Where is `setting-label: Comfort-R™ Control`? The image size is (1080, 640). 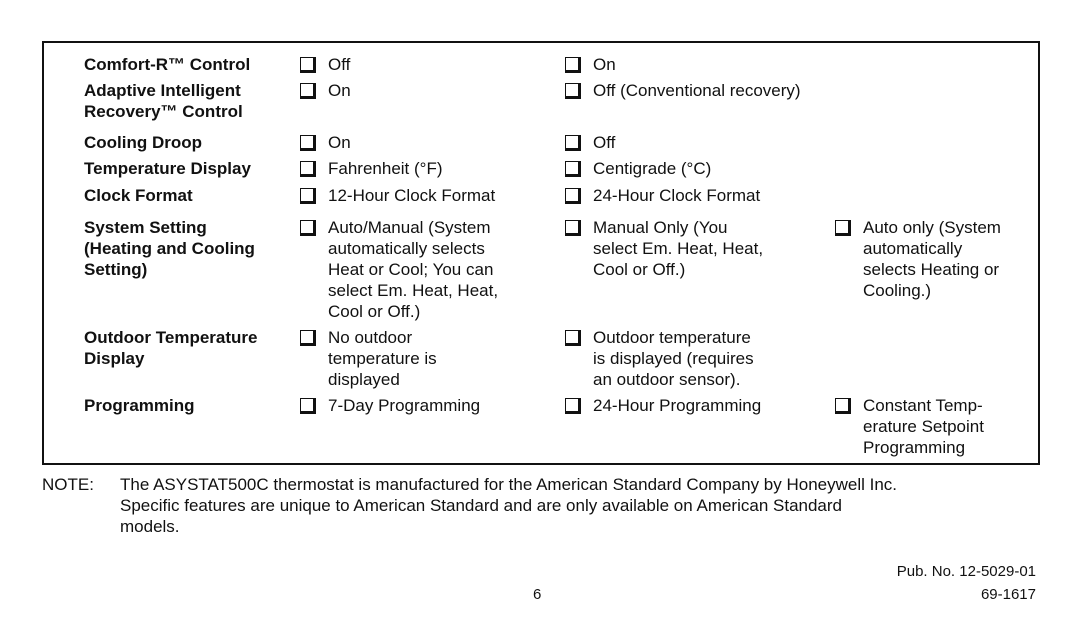
setting-label: Comfort-R™ Control is located at coordinates (167, 64).